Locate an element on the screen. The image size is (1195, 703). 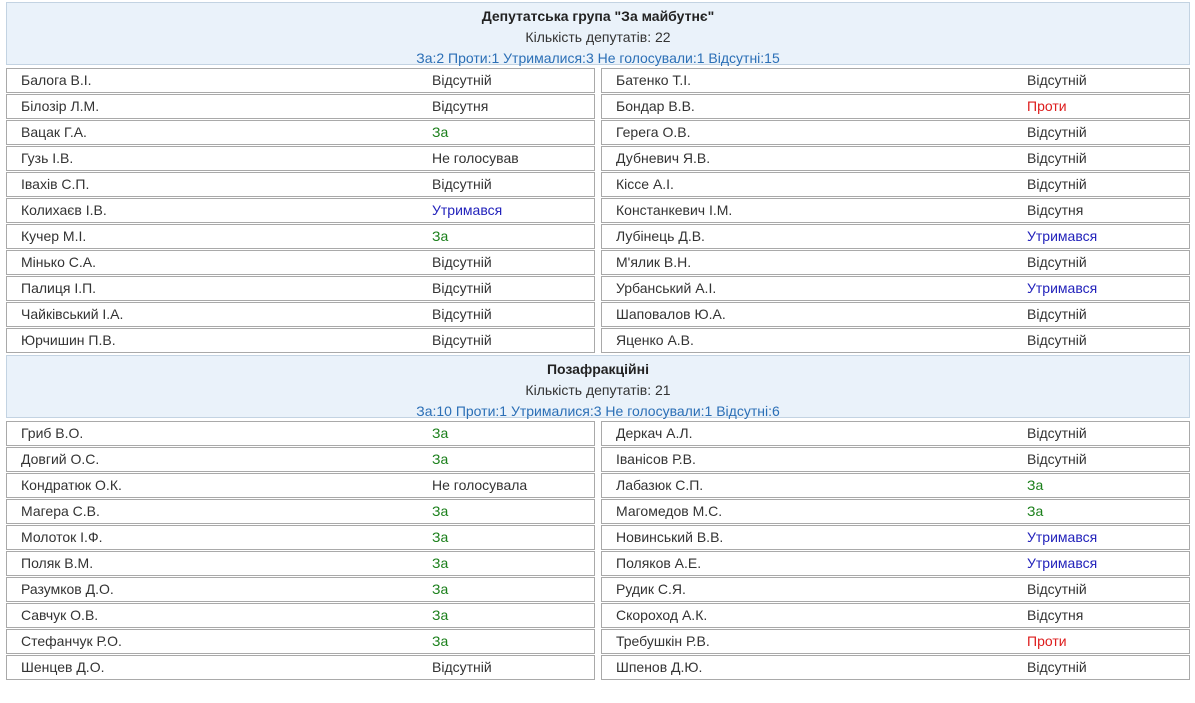
deputy-row: Требушкін Р.В. Проти is located at coordinates (895, 641).